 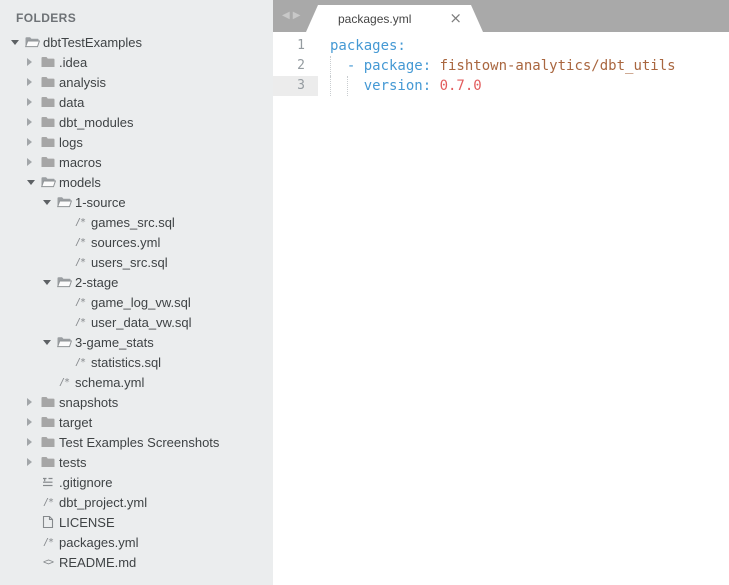 I want to click on tree-item-file: LICENSE, so click(x=136, y=522).